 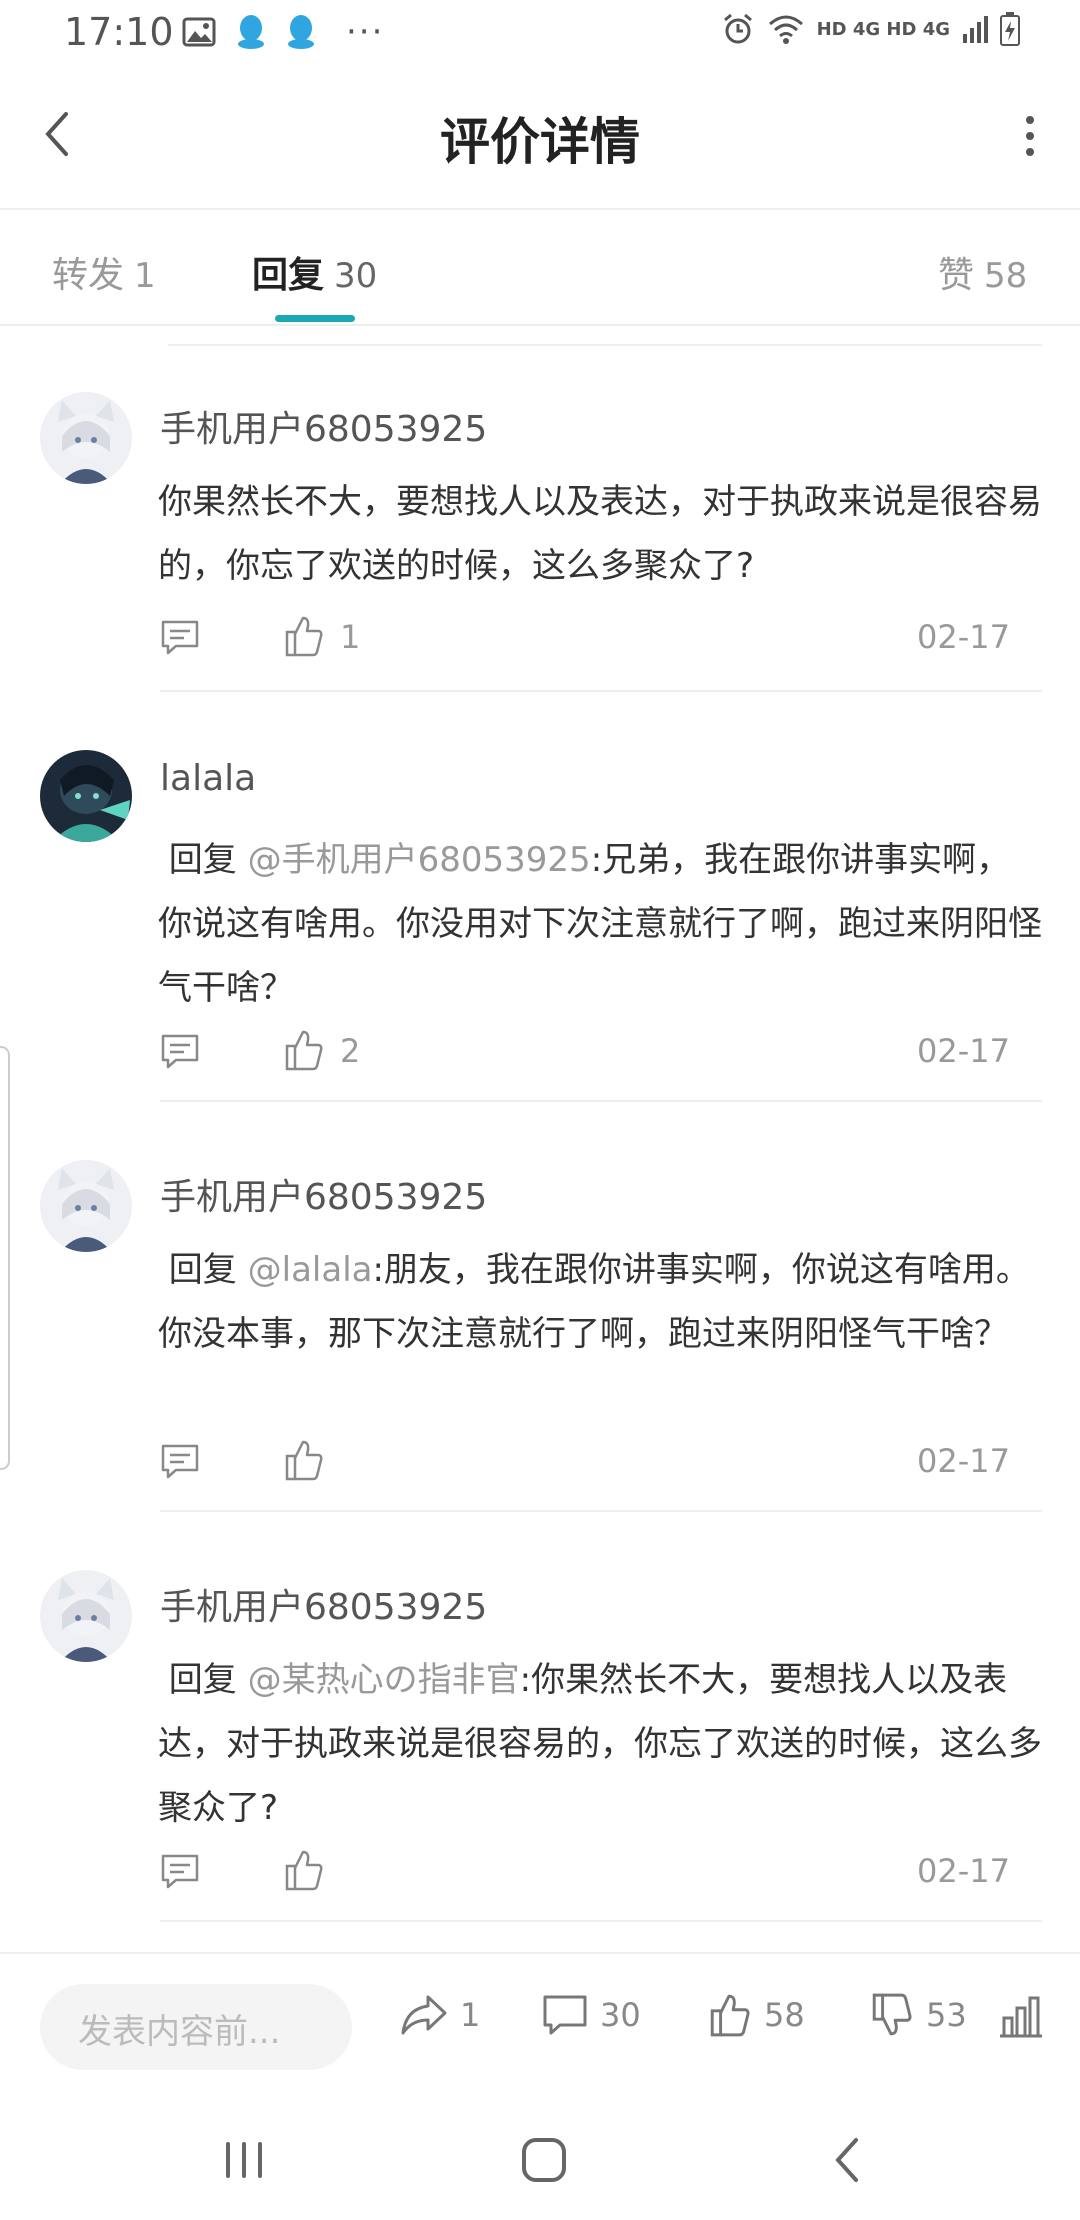 I want to click on nav-back-icon, so click(x=848, y=2160).